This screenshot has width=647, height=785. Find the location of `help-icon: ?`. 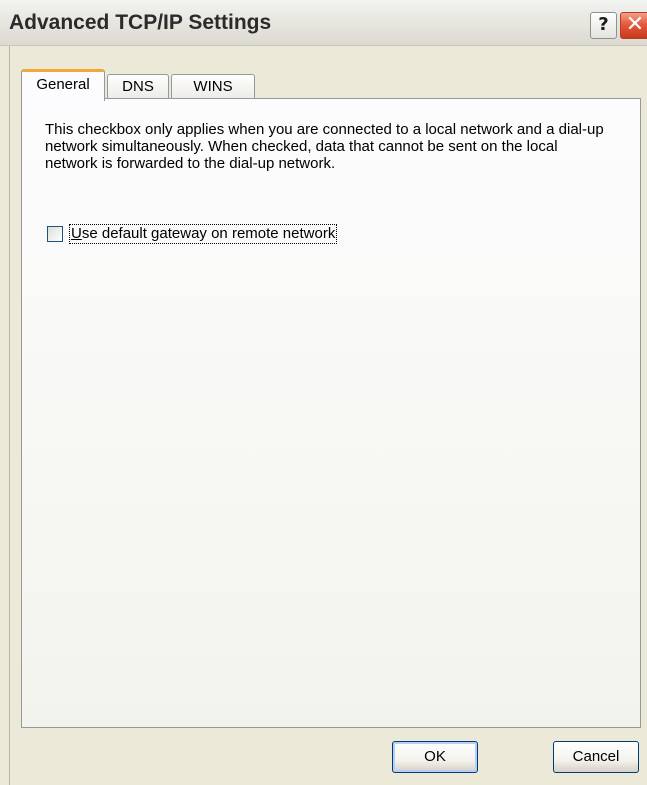

help-icon: ? is located at coordinates (603, 24).